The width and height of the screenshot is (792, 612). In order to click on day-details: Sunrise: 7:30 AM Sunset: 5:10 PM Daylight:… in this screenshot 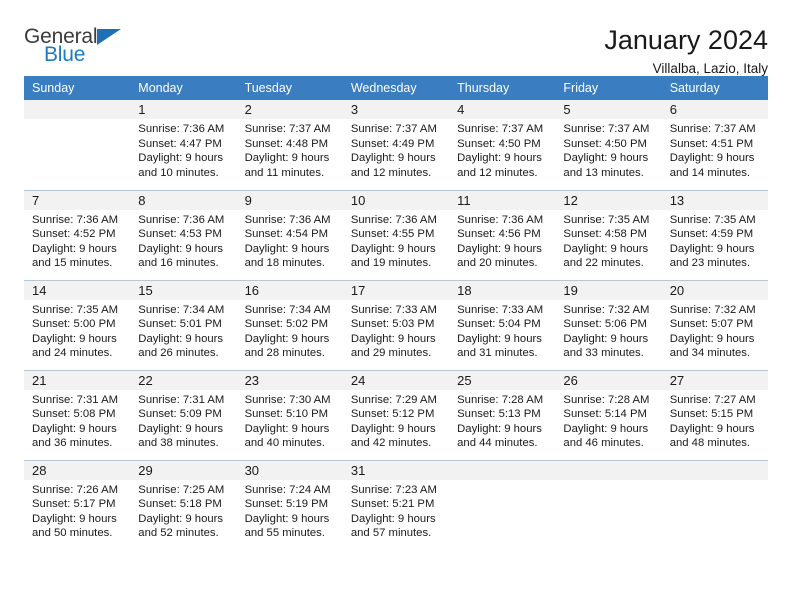, I will do `click(290, 420)`.